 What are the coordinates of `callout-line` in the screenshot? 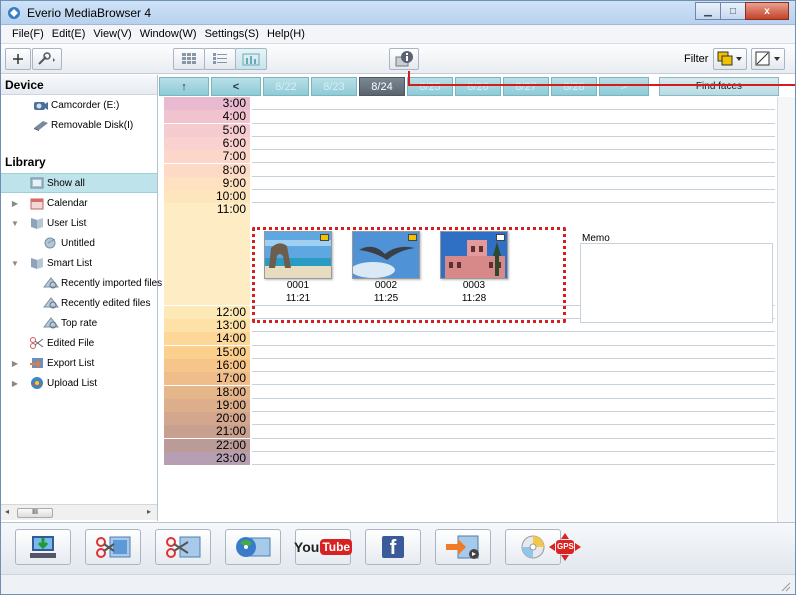 It's located at (601, 85).